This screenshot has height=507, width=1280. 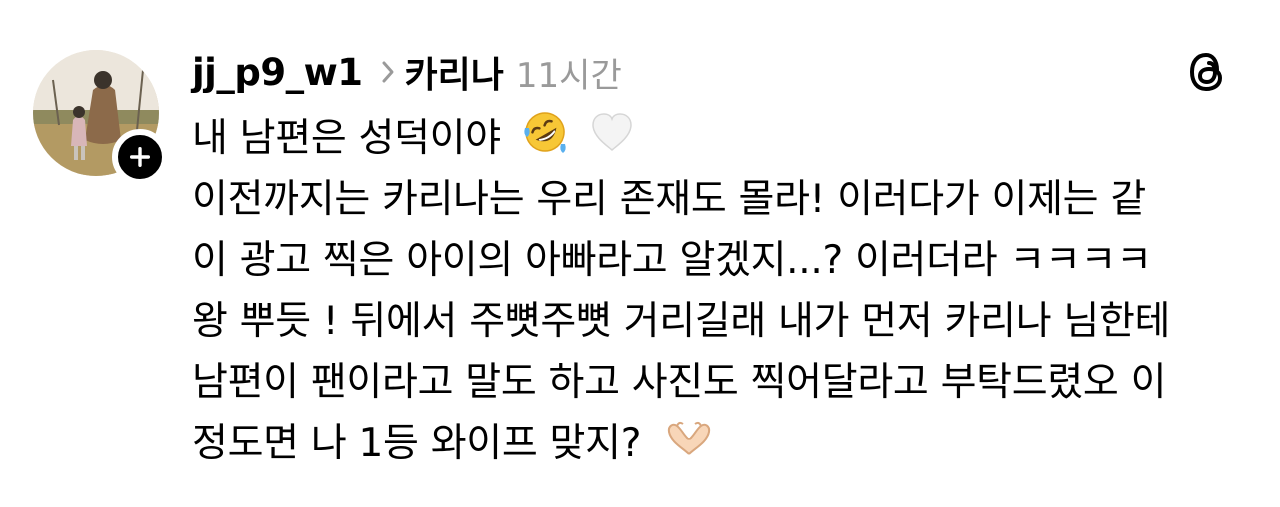 I want to click on follow-button, so click(x=140, y=157).